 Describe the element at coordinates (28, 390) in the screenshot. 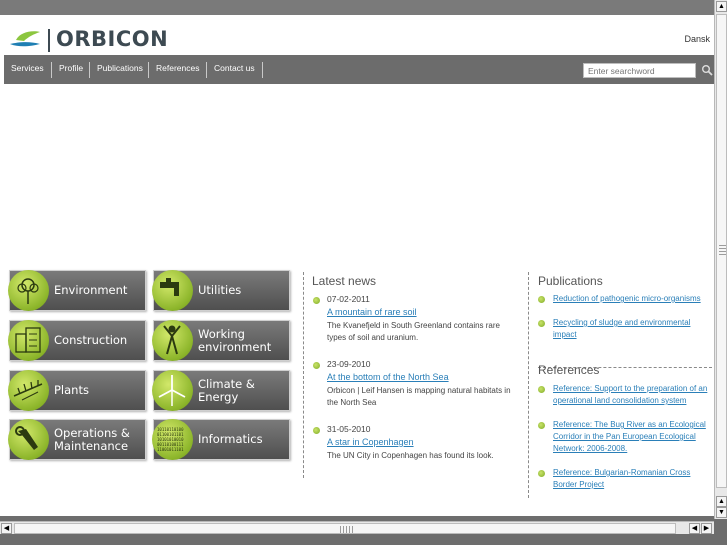

I see `plant-icon` at that location.